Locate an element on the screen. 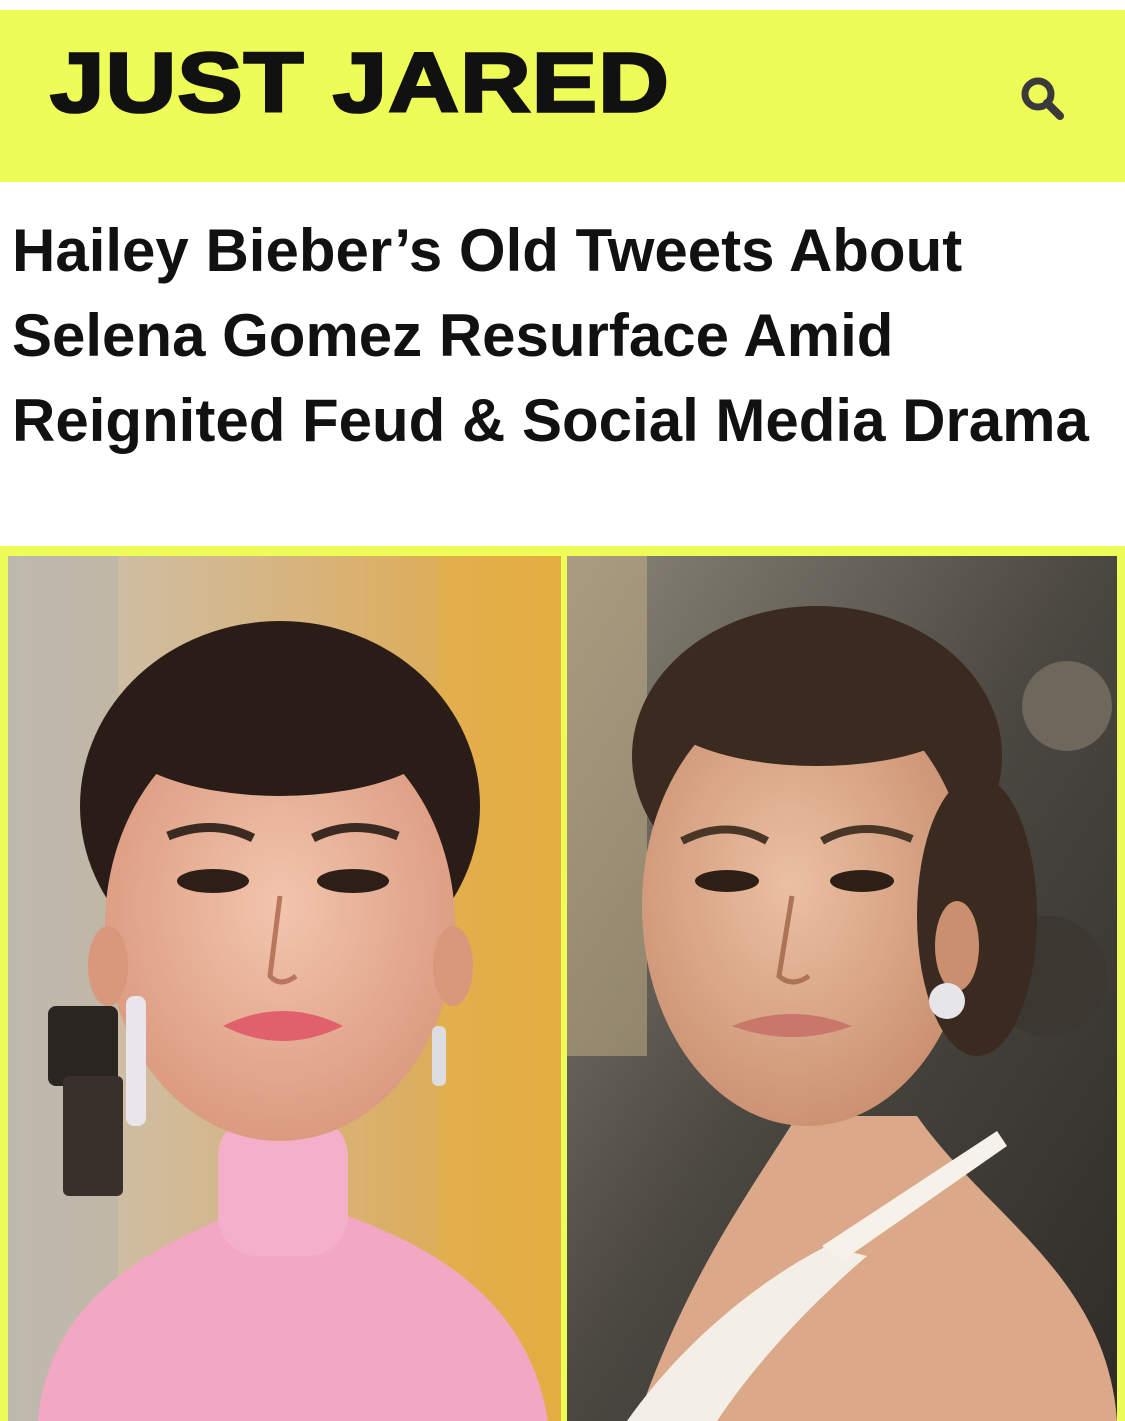 The image size is (1125, 1421). top-gap is located at coordinates (562, 5).